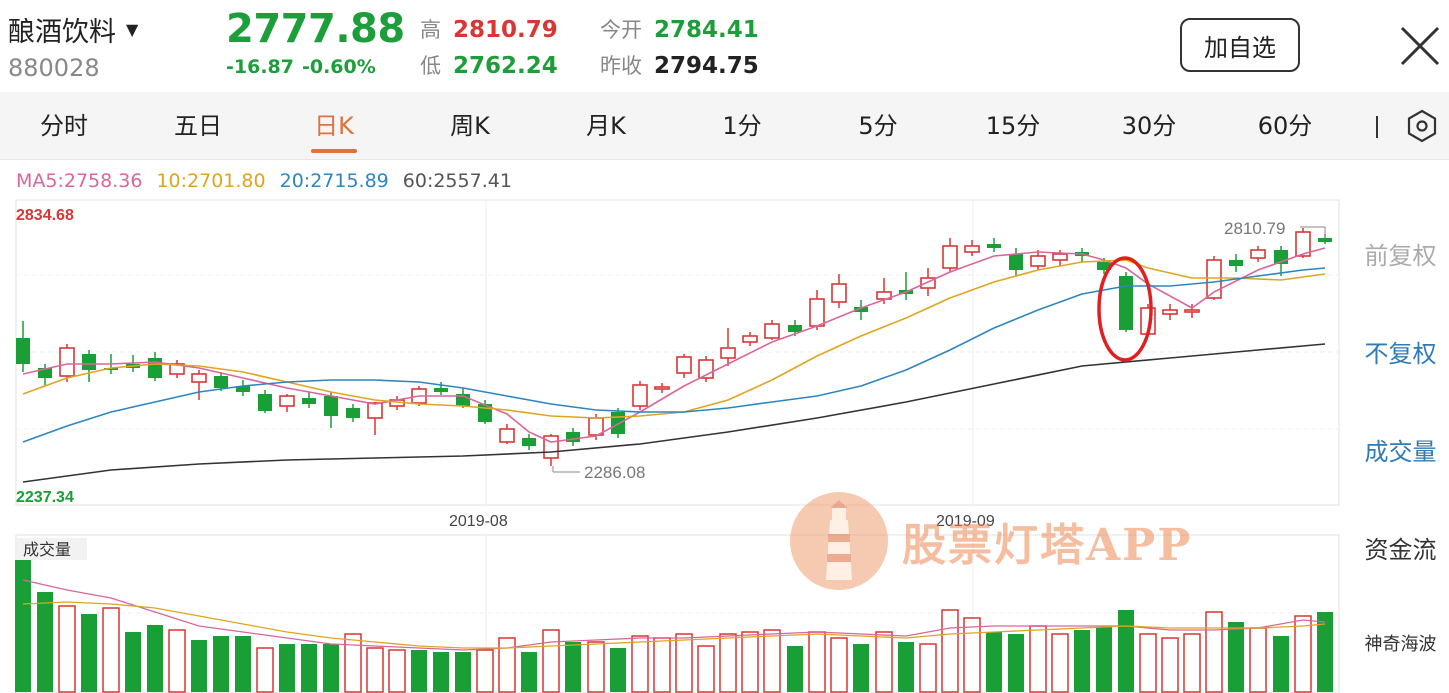  What do you see at coordinates (1013, 123) in the screenshot?
I see `tab-15min: 15分` at bounding box center [1013, 123].